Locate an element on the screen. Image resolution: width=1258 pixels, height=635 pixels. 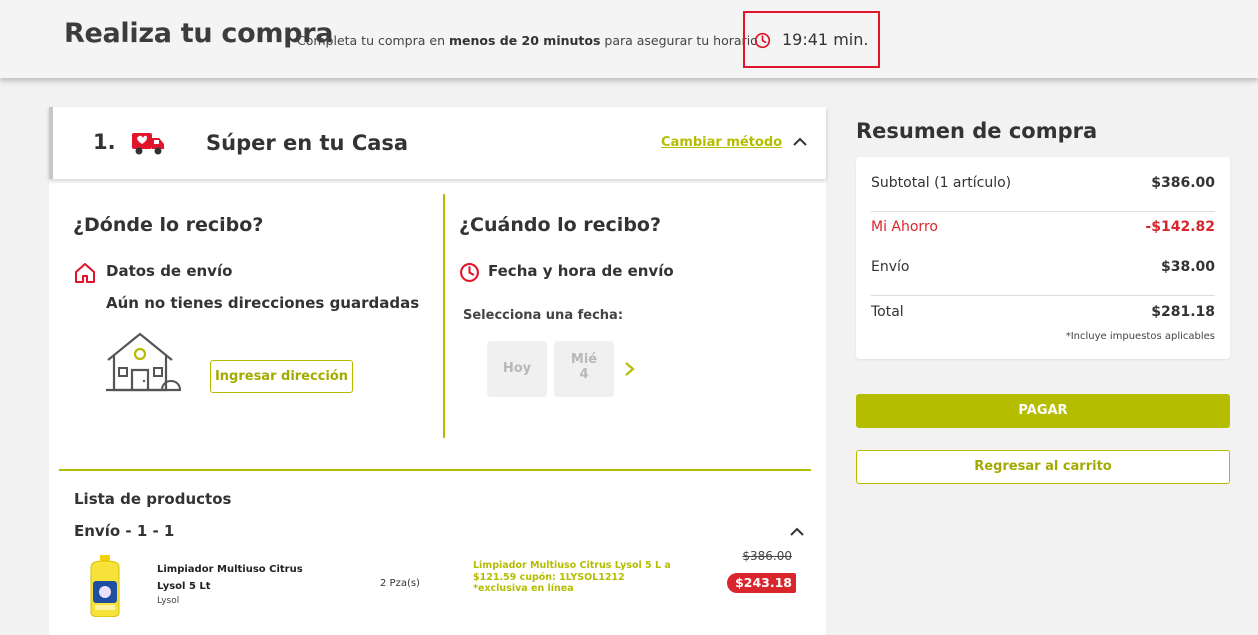
shipping-row: Envío $38.00 is located at coordinates (1043, 267).